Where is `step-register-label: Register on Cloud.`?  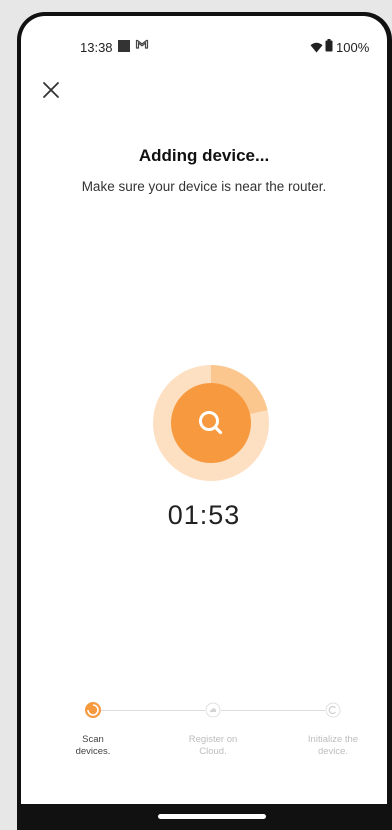
step-register-label: Register on Cloud. is located at coordinates (213, 746).